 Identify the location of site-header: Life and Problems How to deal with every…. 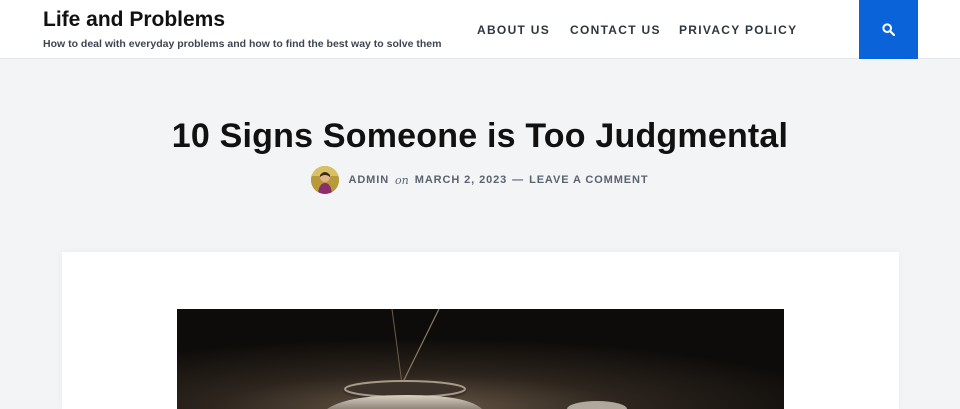
(480, 29).